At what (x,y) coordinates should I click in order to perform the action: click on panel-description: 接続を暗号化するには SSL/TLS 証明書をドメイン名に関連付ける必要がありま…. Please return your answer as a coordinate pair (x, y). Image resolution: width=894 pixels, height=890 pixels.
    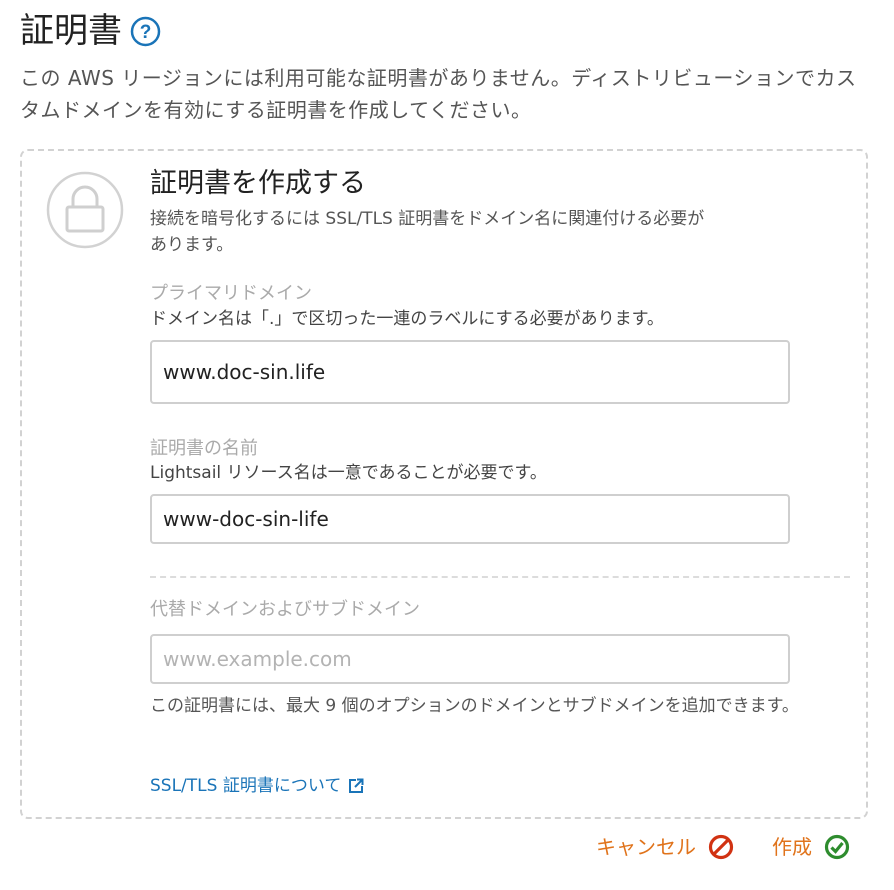
    Looking at the image, I should click on (427, 232).